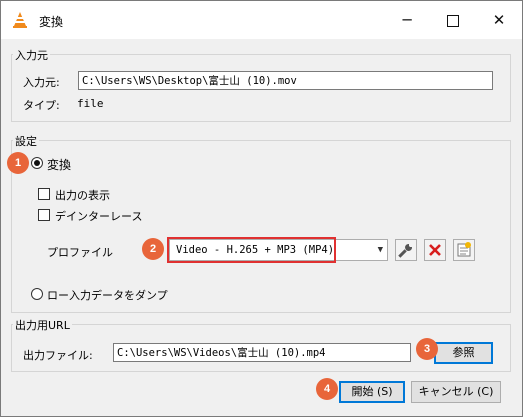 The height and width of the screenshot is (417, 523). I want to click on edit-profile-button, so click(406, 250).